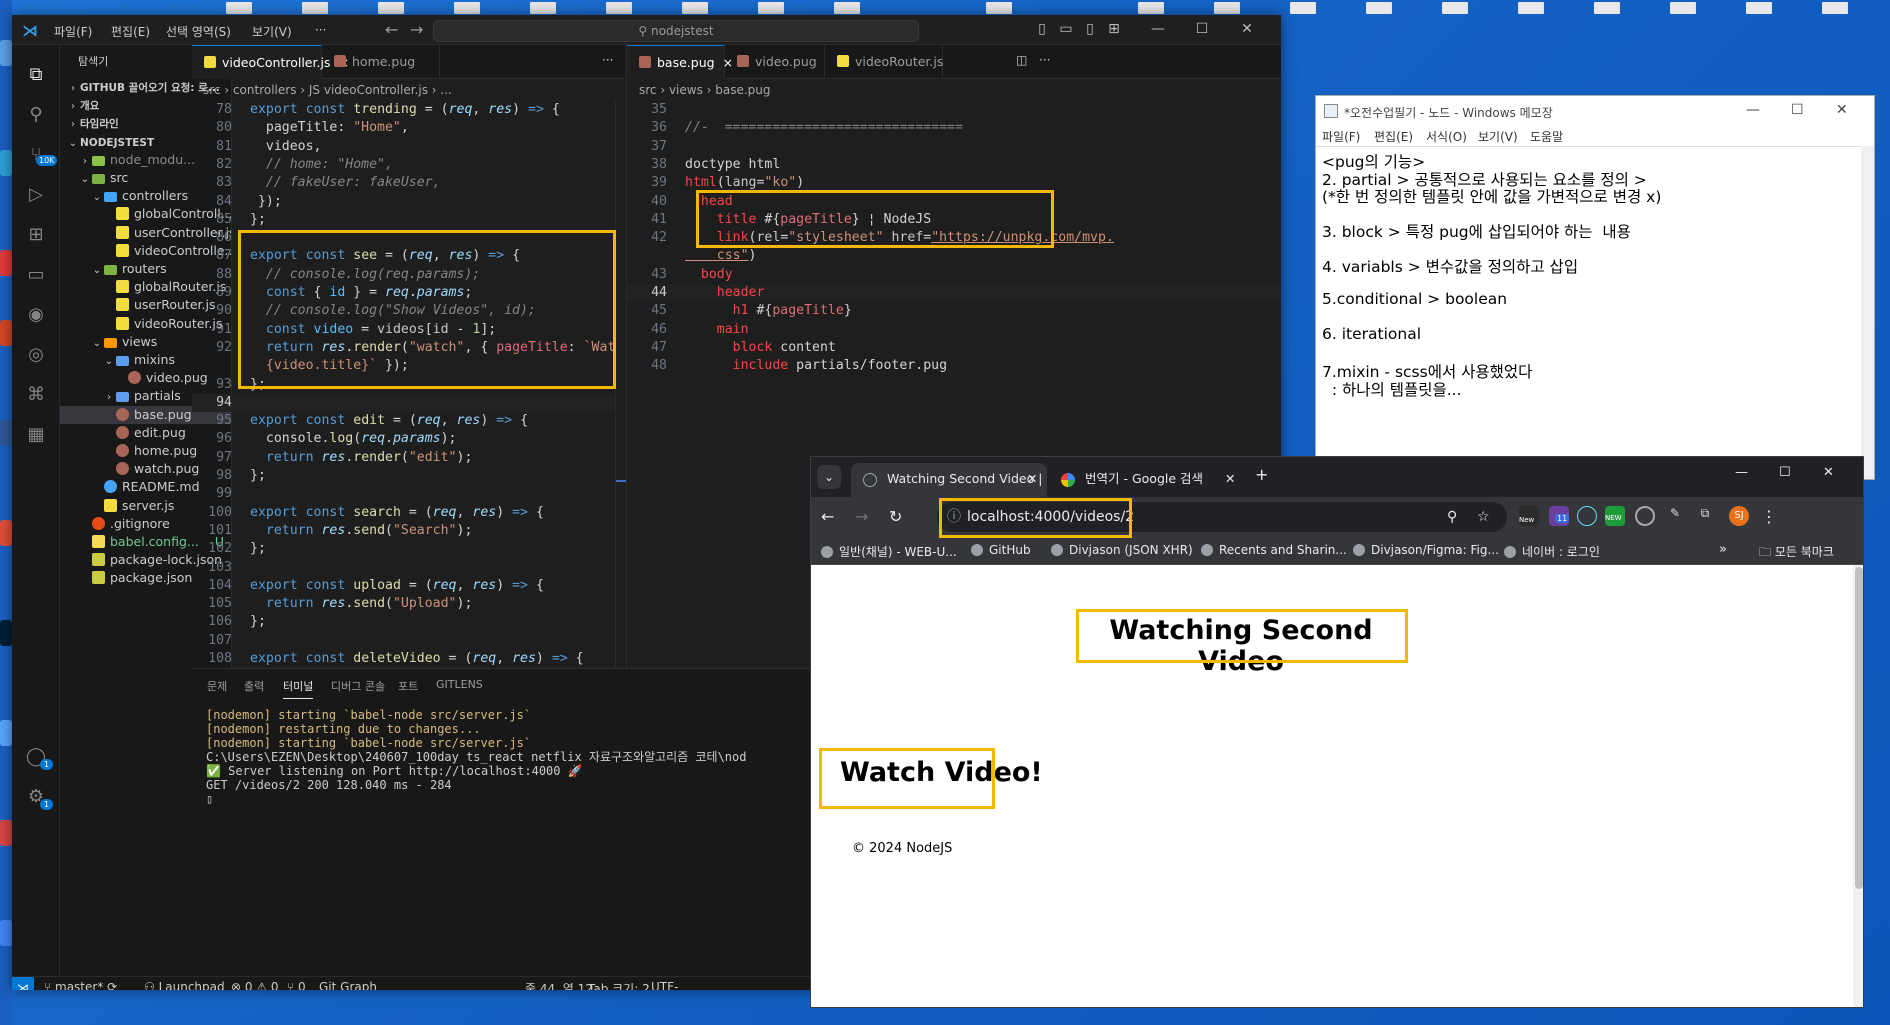 The width and height of the screenshot is (1890, 1025). I want to click on code-line: 104 export const upload = (req, res) => {, so click(368, 586).